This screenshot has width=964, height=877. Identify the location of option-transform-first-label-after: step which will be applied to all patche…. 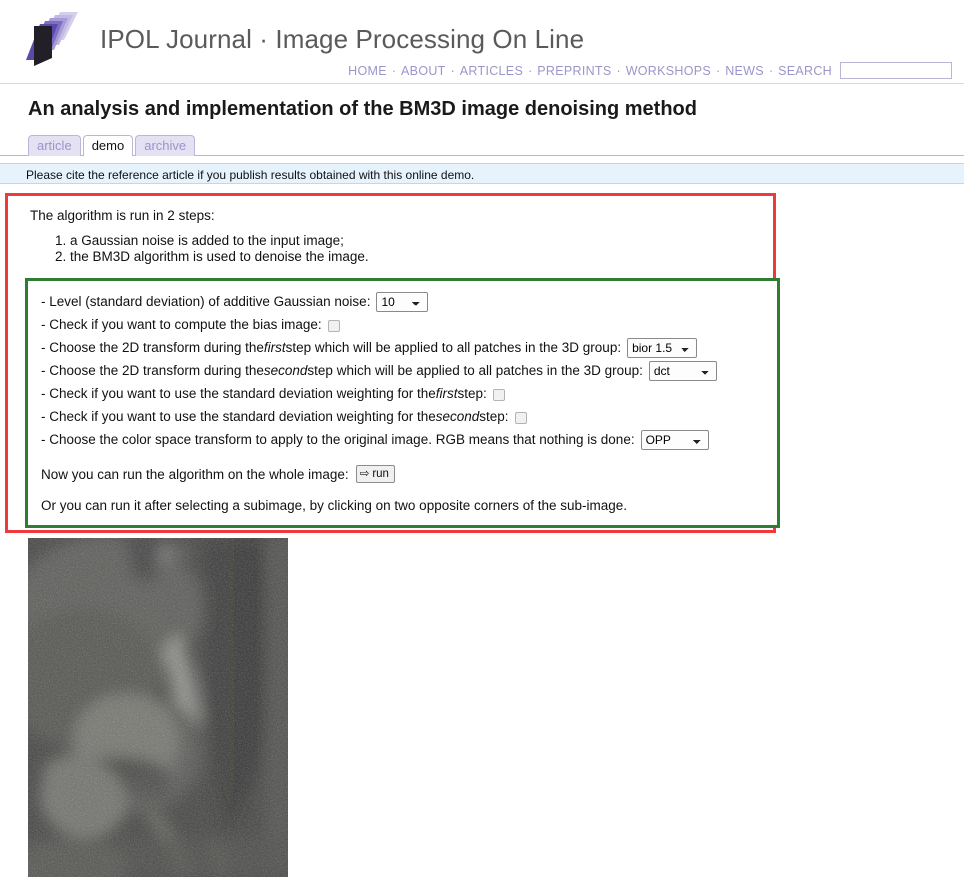
(453, 347).